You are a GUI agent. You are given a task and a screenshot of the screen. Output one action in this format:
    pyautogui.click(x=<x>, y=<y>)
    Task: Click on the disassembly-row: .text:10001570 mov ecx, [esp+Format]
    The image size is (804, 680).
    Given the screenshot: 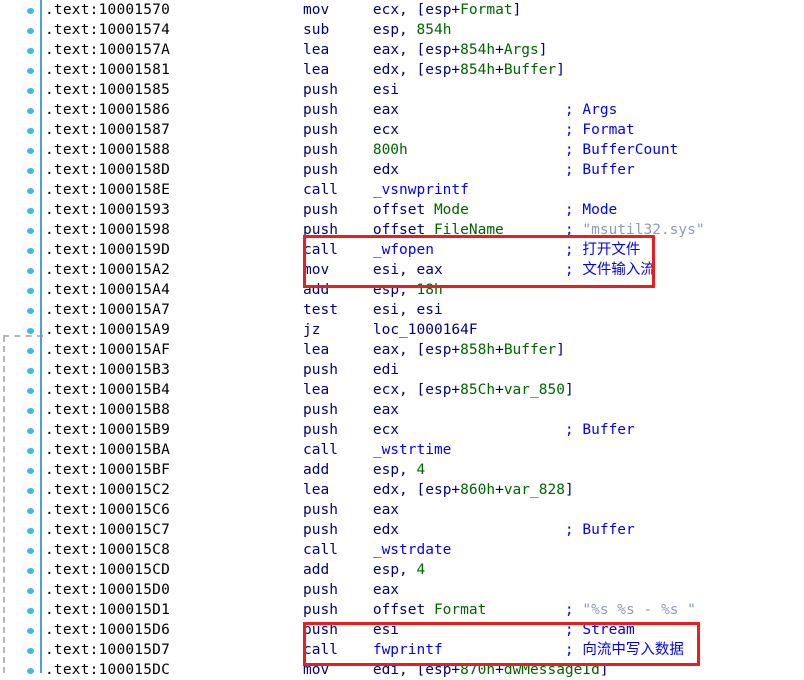 What is the action you would take?
    pyautogui.click(x=402, y=10)
    